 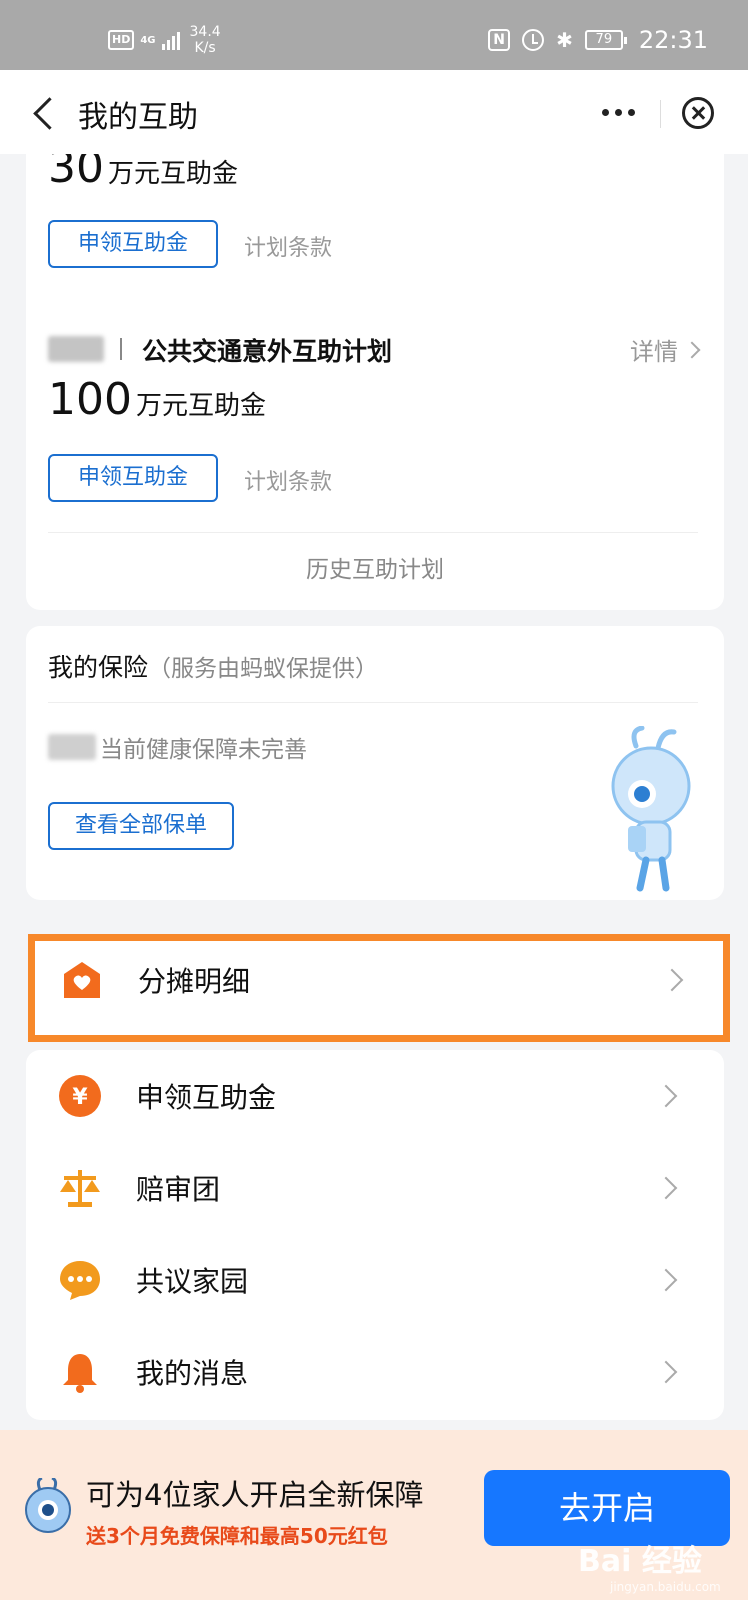 I want to click on banner-headline: 可为4位家人开启全新保障, so click(x=255, y=1495).